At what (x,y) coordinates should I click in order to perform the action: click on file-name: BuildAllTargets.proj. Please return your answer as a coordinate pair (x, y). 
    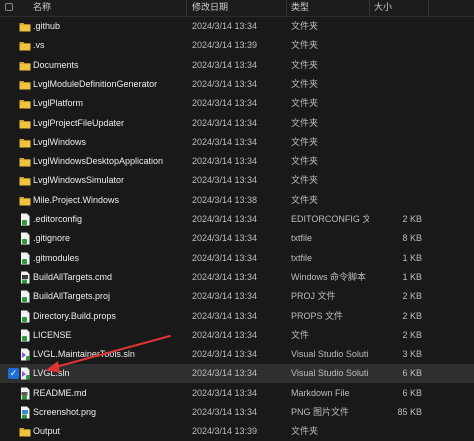
    Looking at the image, I should click on (72, 296).